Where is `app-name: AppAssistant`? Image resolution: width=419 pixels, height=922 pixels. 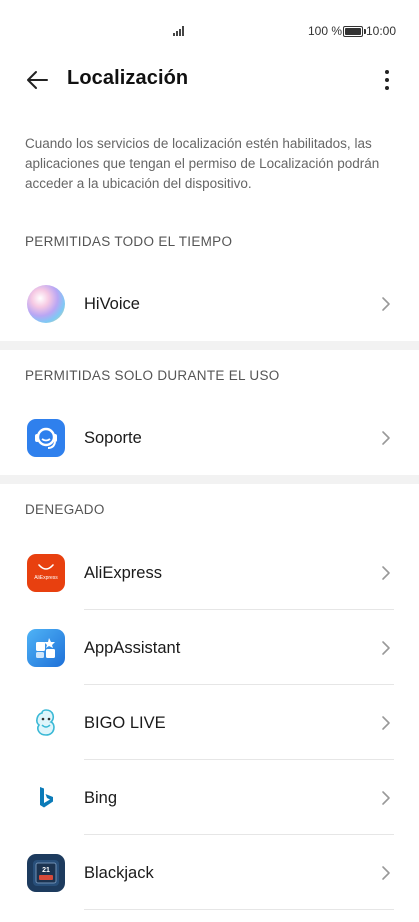 app-name: AppAssistant is located at coordinates (132, 648).